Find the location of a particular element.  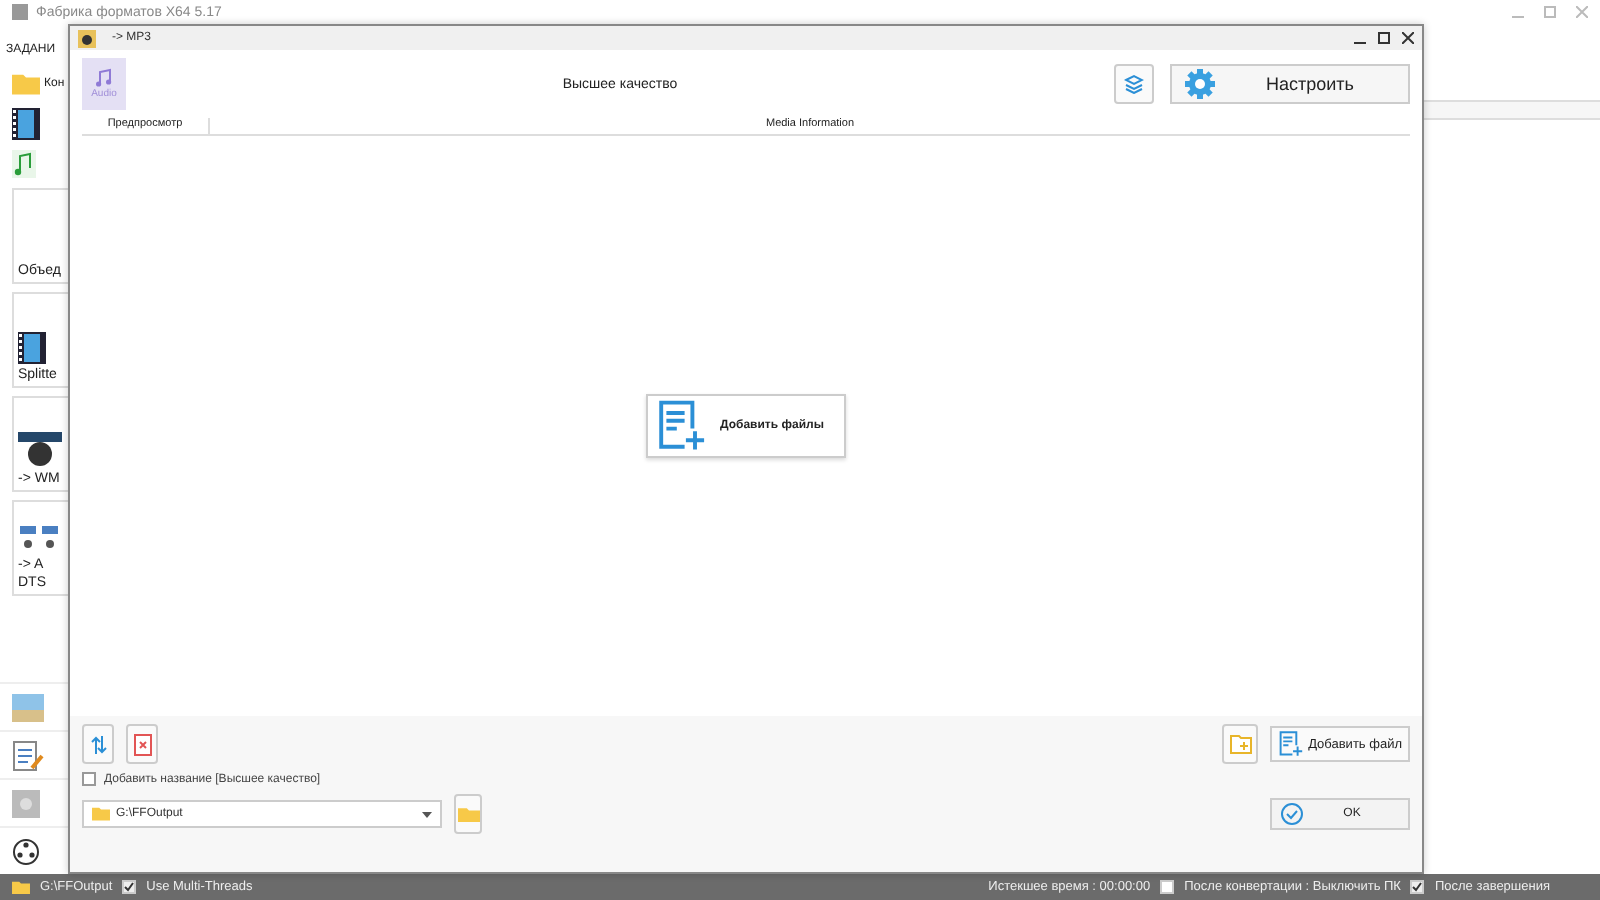

settings-button: Настроить is located at coordinates (1290, 84).